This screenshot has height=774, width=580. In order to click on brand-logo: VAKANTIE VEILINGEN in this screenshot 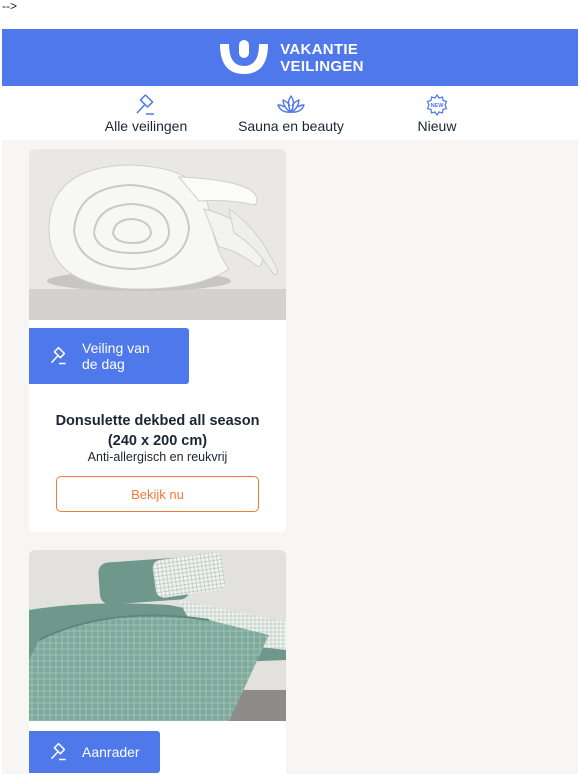, I will do `click(290, 58)`.